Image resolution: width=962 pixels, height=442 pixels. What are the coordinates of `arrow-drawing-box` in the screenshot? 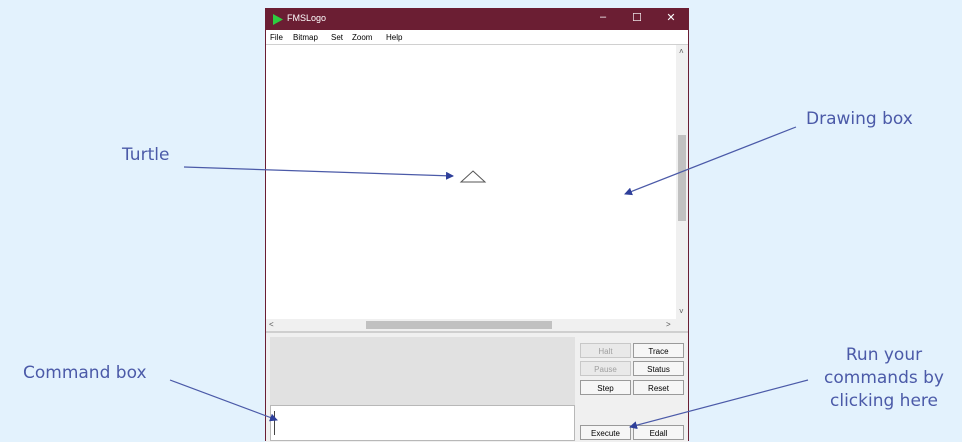 It's located at (710, 161).